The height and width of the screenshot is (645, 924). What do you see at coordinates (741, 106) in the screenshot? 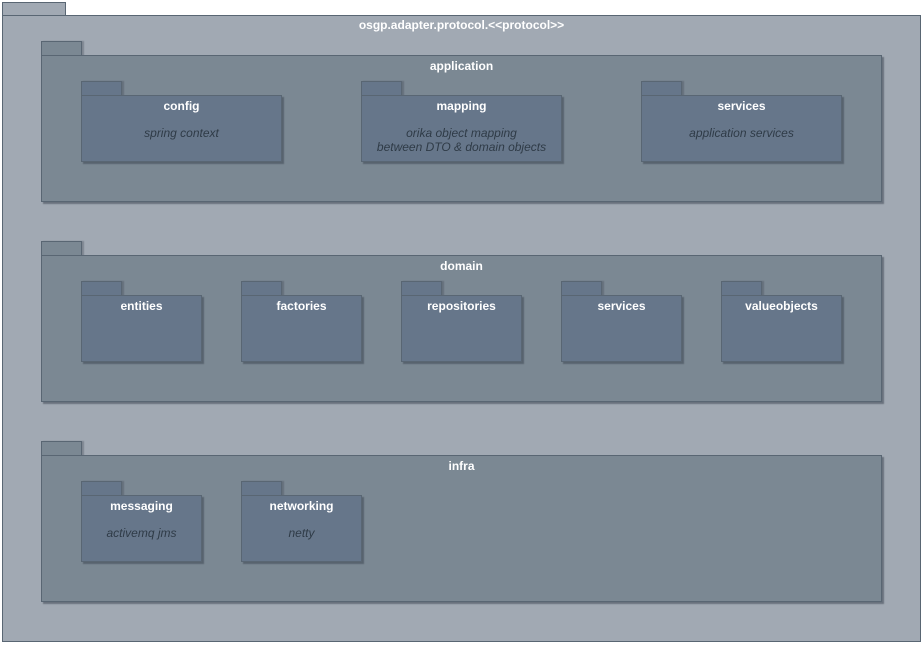
I see `app-services-package-title: services` at bounding box center [741, 106].